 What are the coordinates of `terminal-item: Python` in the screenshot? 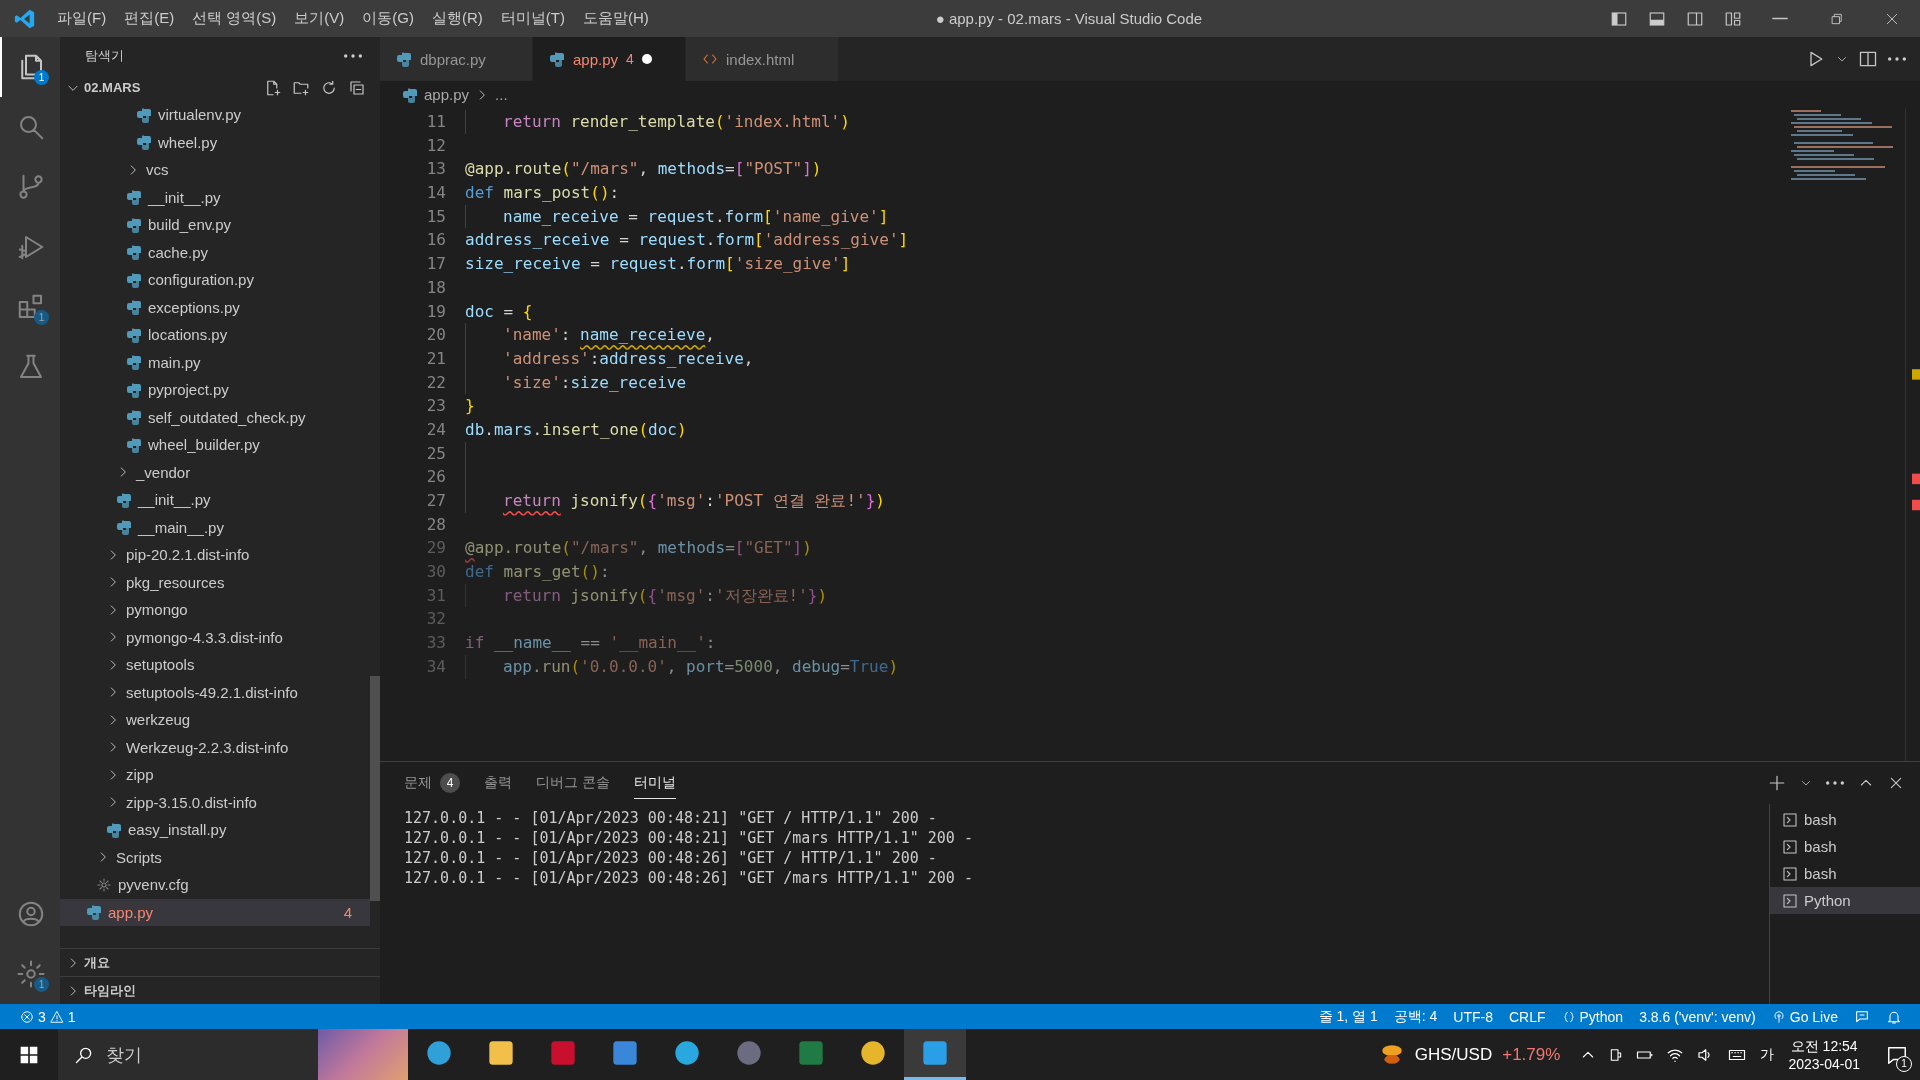 It's located at (1845, 900).